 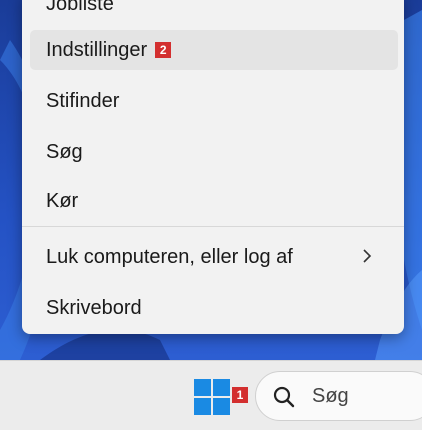 What do you see at coordinates (214, 50) in the screenshot?
I see `menu-item-indstillinger: Indstillinger 2` at bounding box center [214, 50].